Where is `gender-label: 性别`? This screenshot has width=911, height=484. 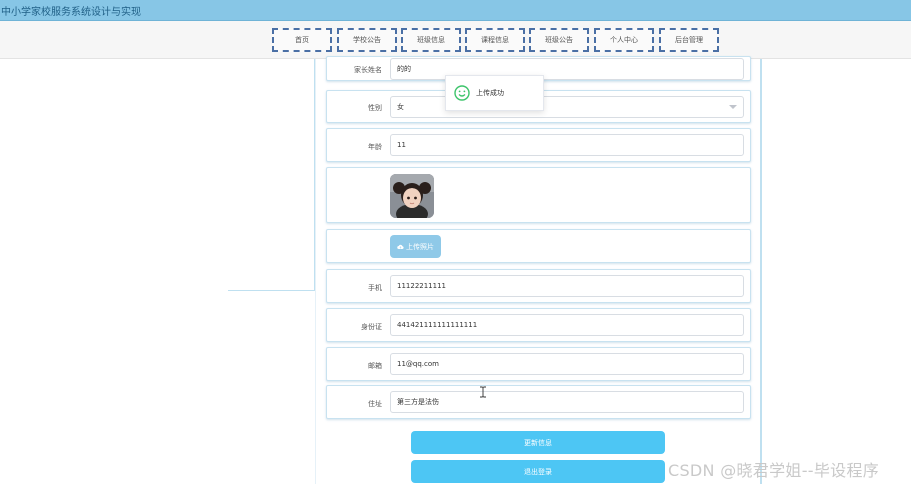
gender-label: 性别 is located at coordinates (375, 108).